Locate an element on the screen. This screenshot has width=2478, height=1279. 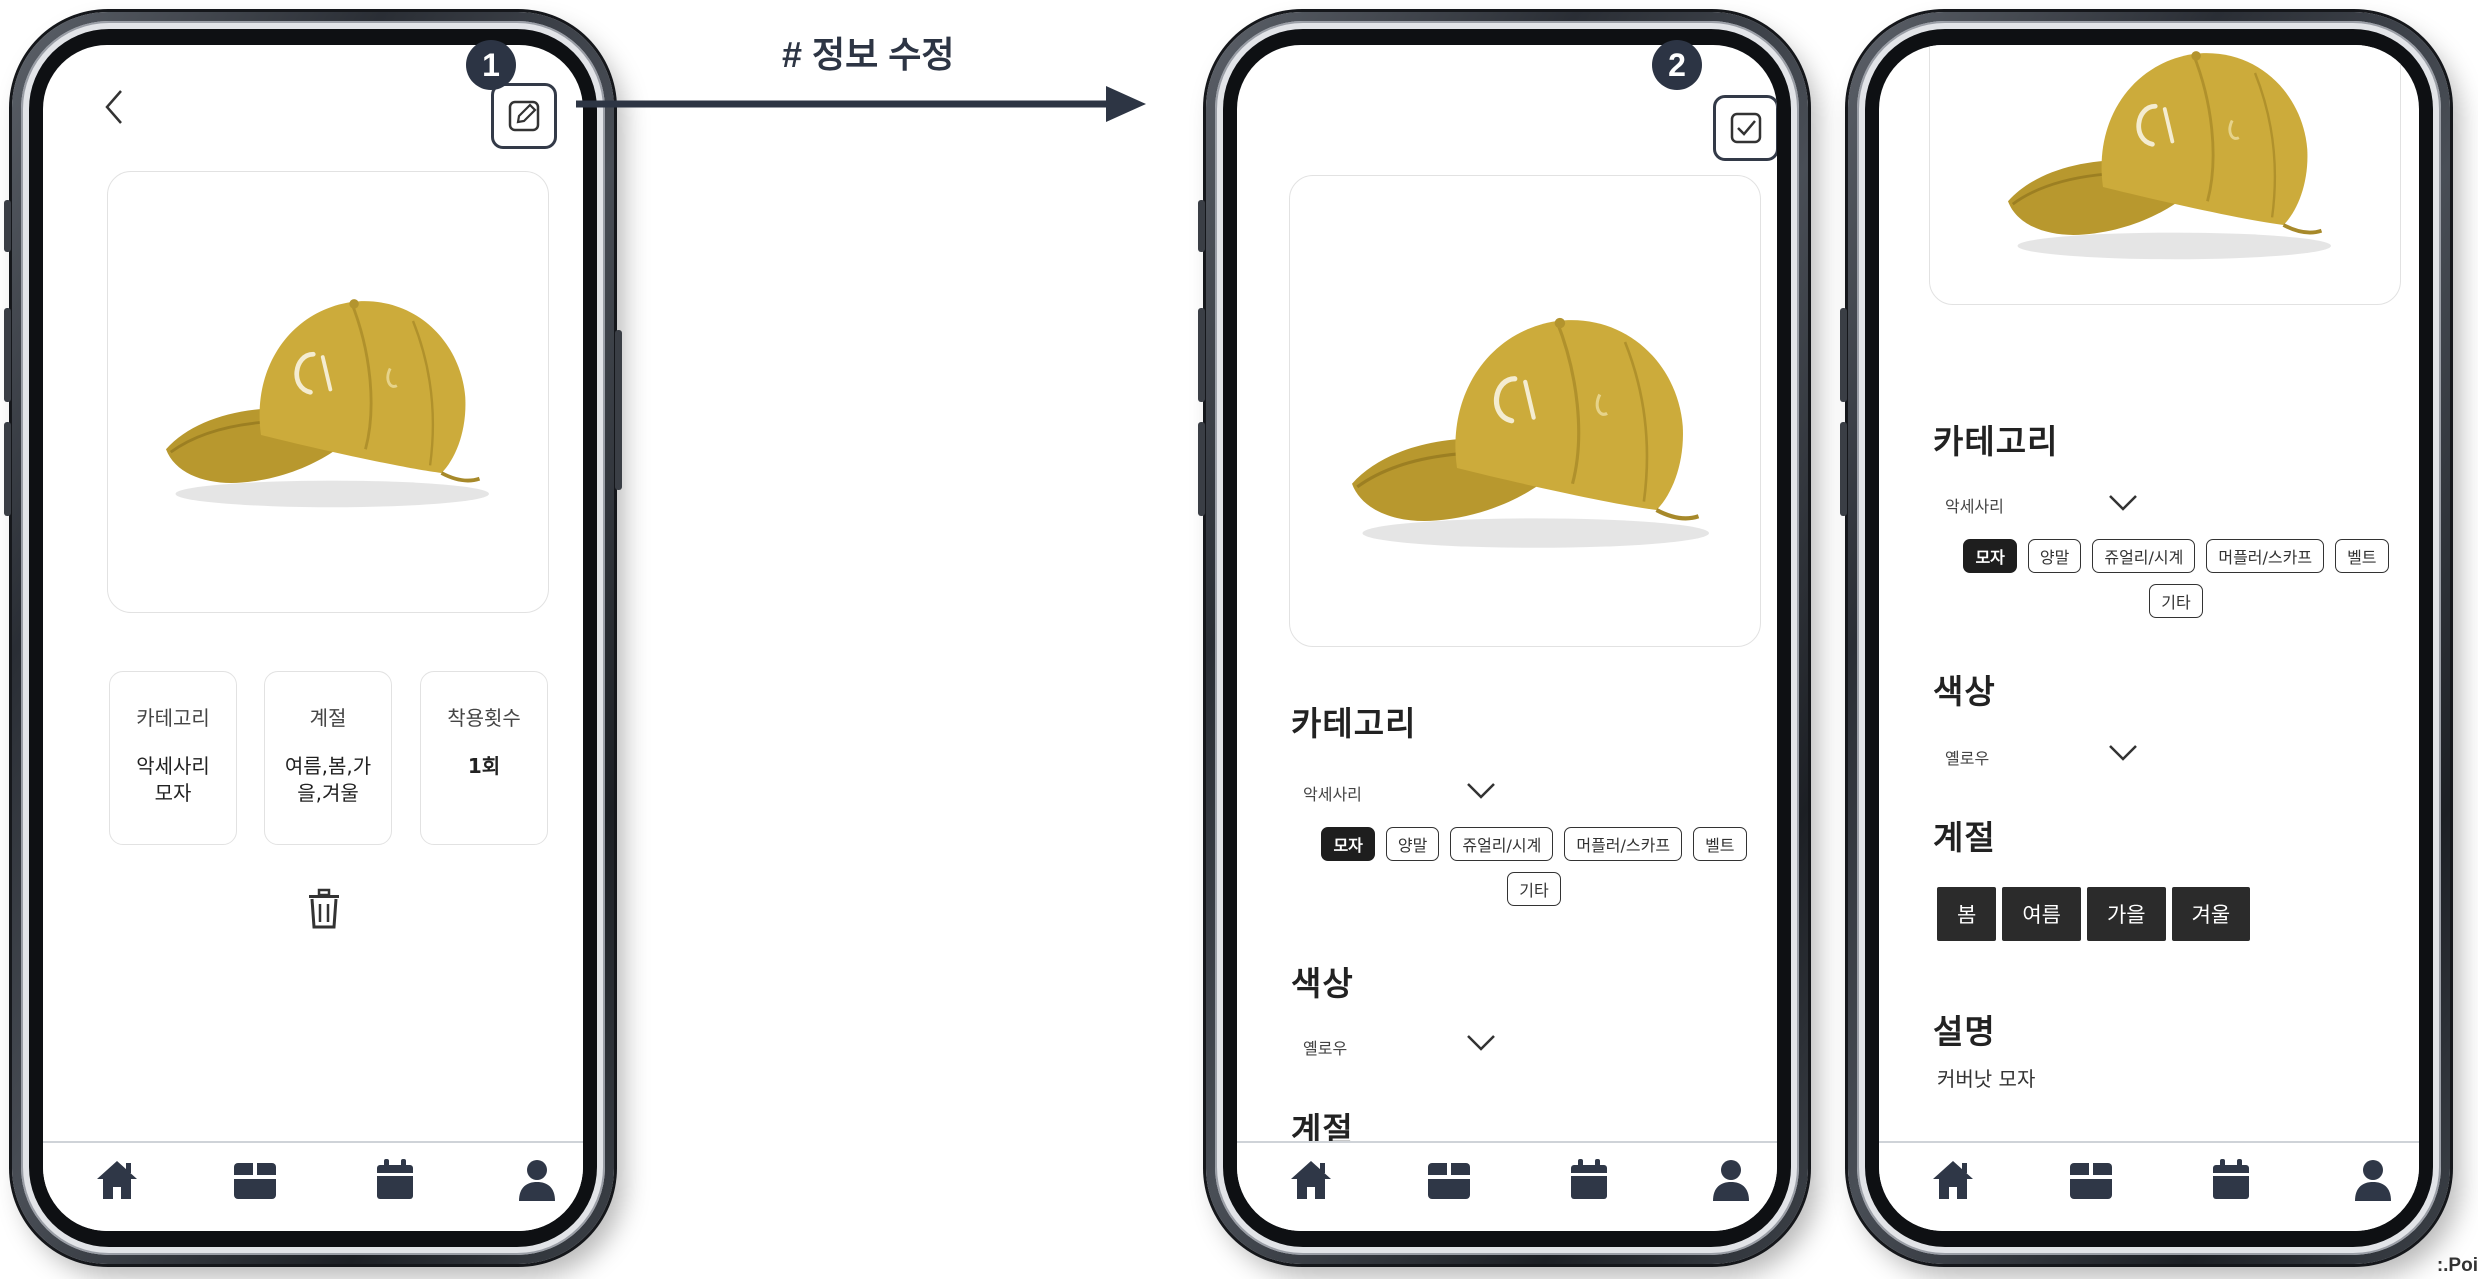
info-card-value: 모자 is located at coordinates (173, 793).